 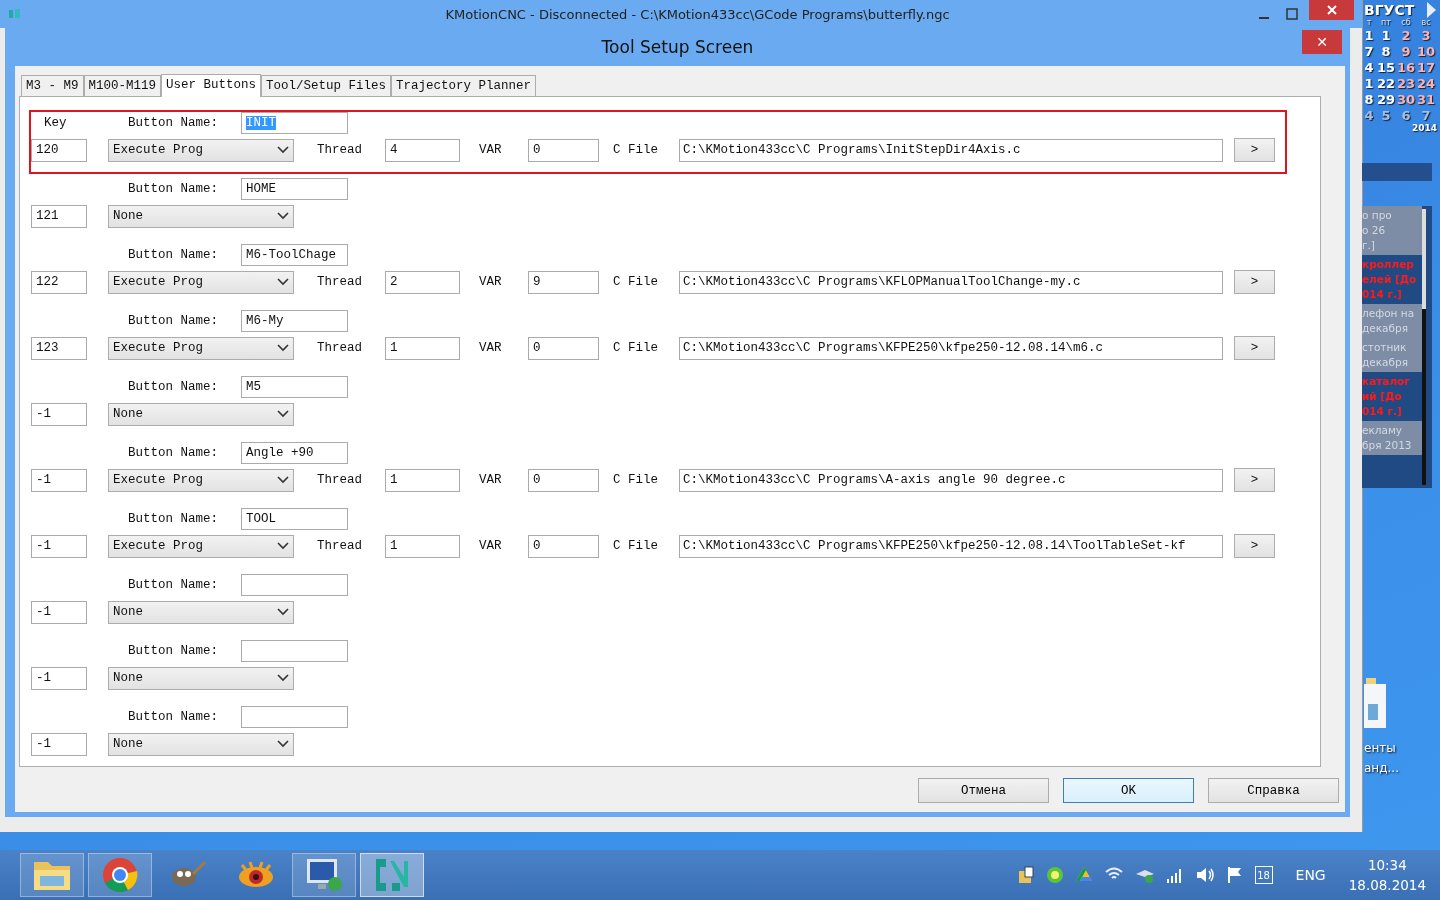 I want to click on next-icon, so click(x=1431, y=10).